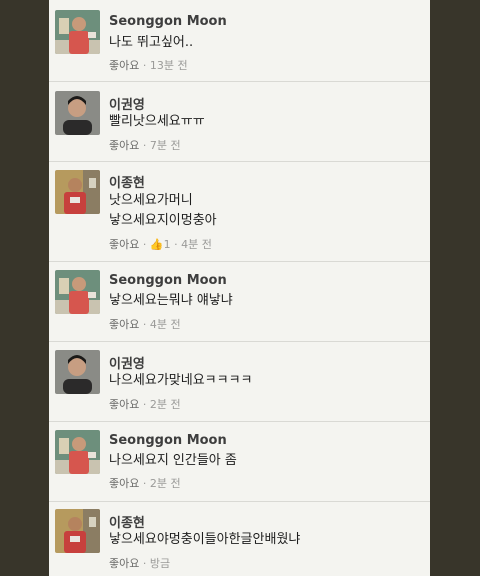  What do you see at coordinates (151, 200) in the screenshot?
I see `comment-text: 낫으세요가머니` at bounding box center [151, 200].